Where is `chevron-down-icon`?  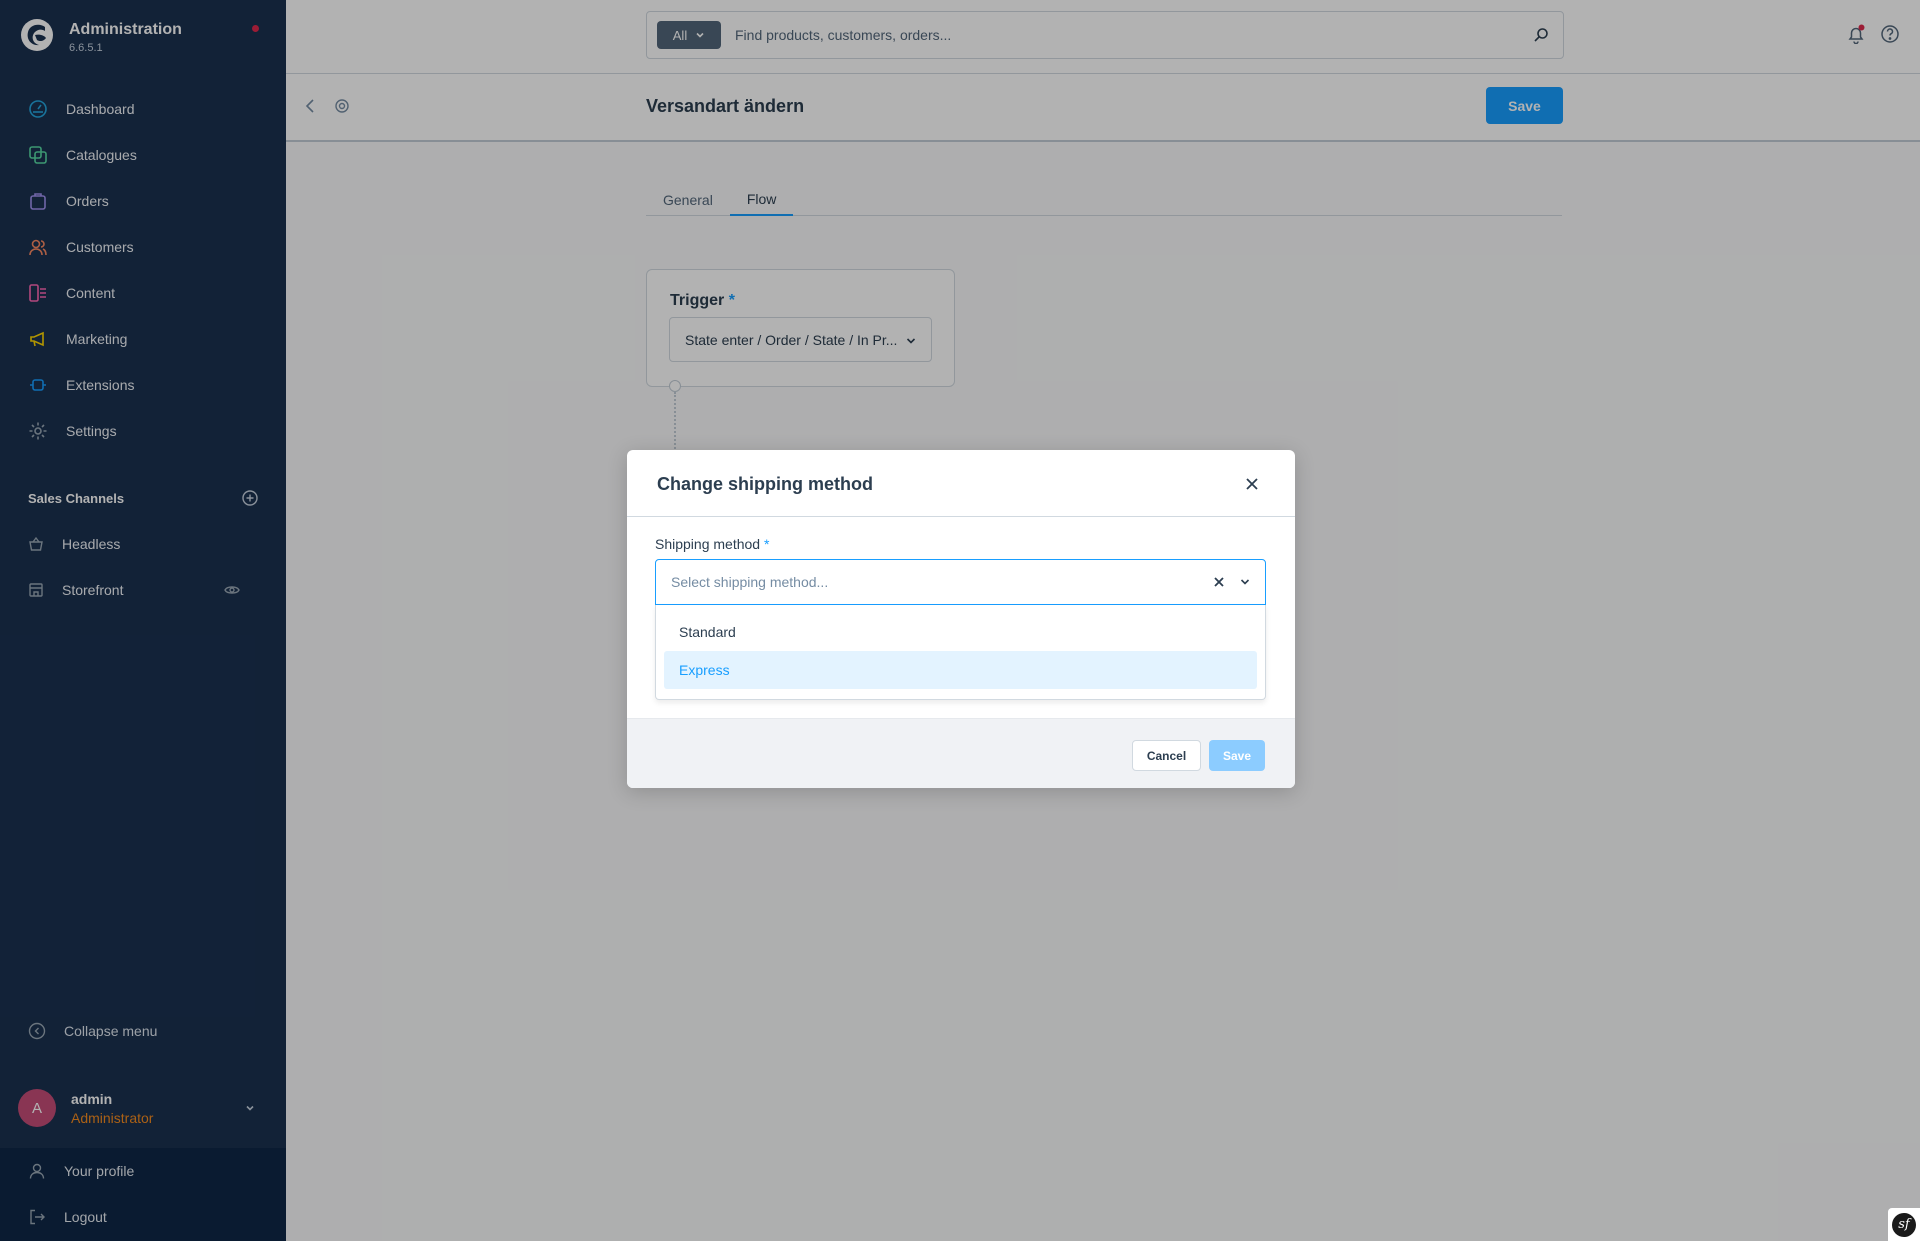 chevron-down-icon is located at coordinates (1245, 582).